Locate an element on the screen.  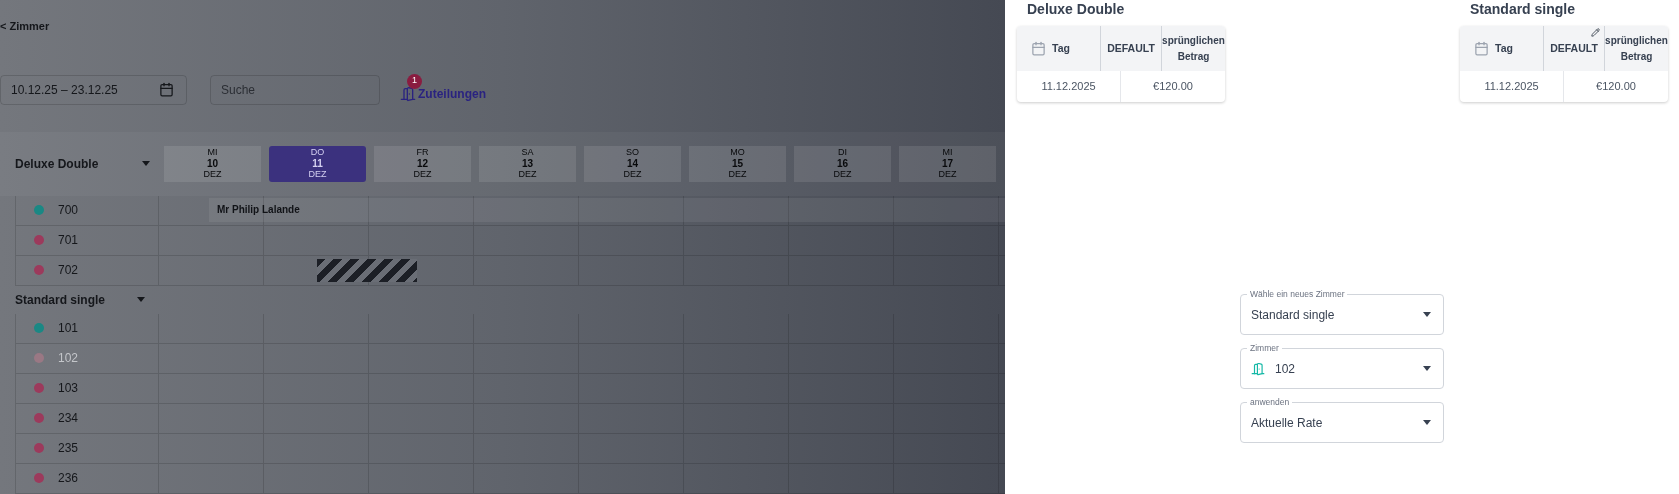
day-header: DO 11 DEZ is located at coordinates (317, 163).